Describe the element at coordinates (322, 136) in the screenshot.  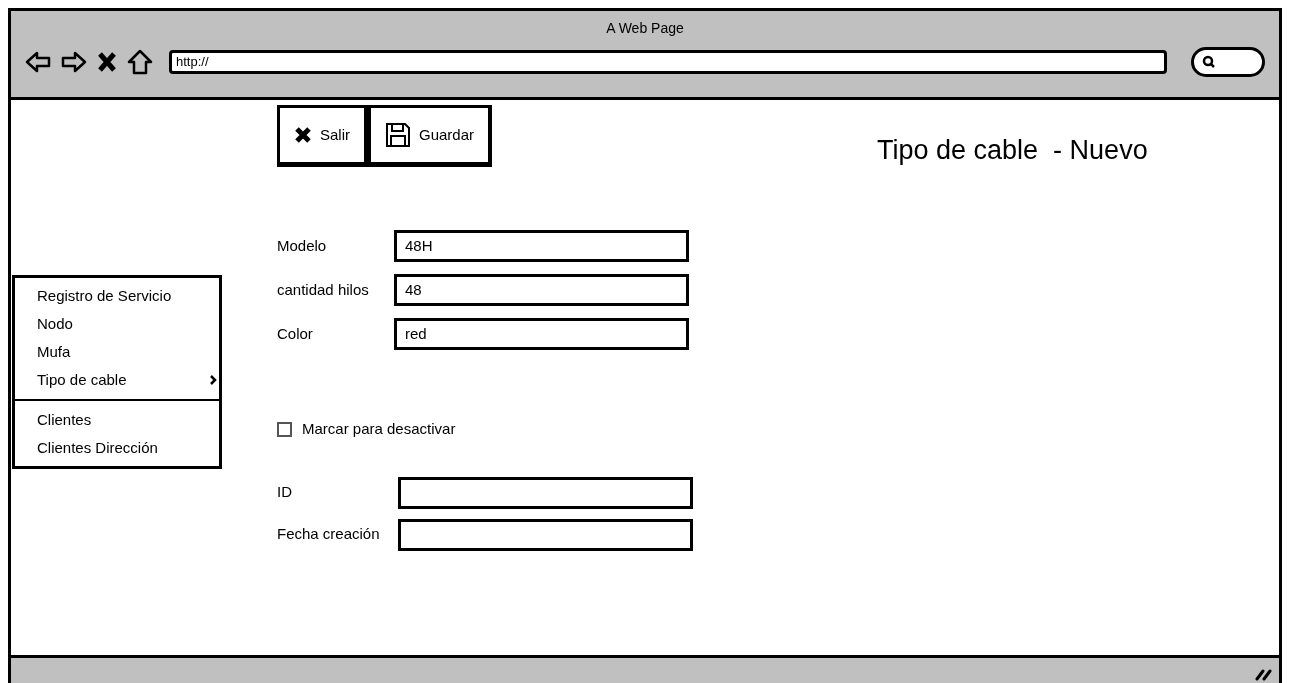
I see `exit-button: Salir` at that location.